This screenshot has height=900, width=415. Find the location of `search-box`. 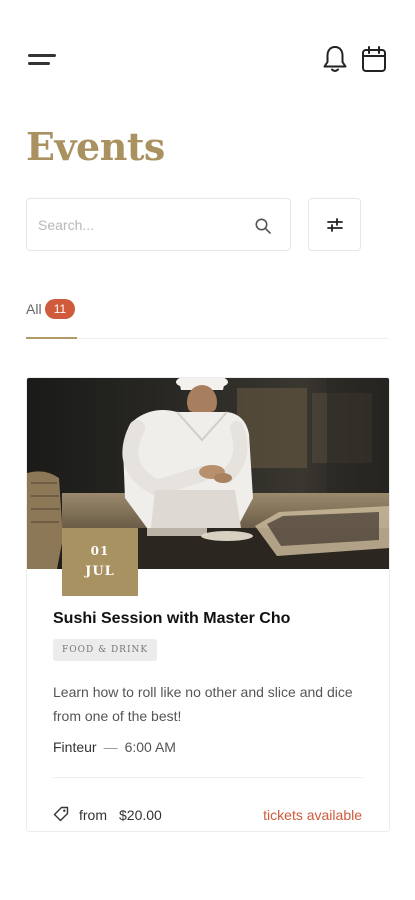

search-box is located at coordinates (158, 224).